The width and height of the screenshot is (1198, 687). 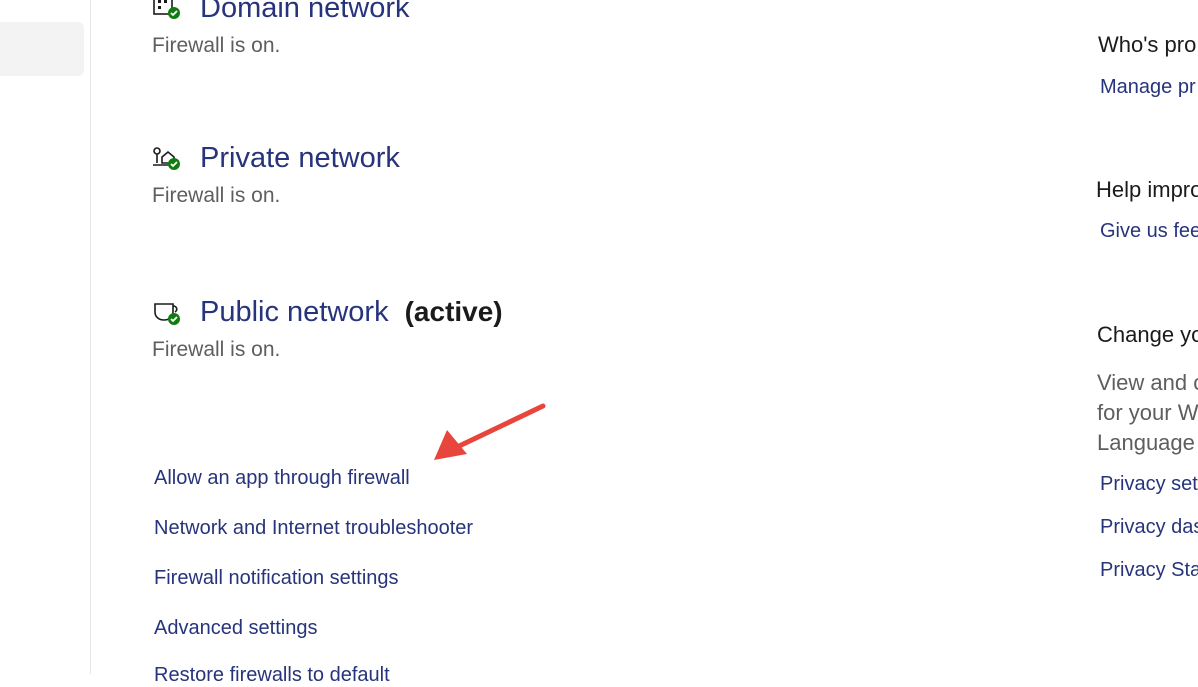 What do you see at coordinates (42, 49) in the screenshot?
I see `nav-item-selected` at bounding box center [42, 49].